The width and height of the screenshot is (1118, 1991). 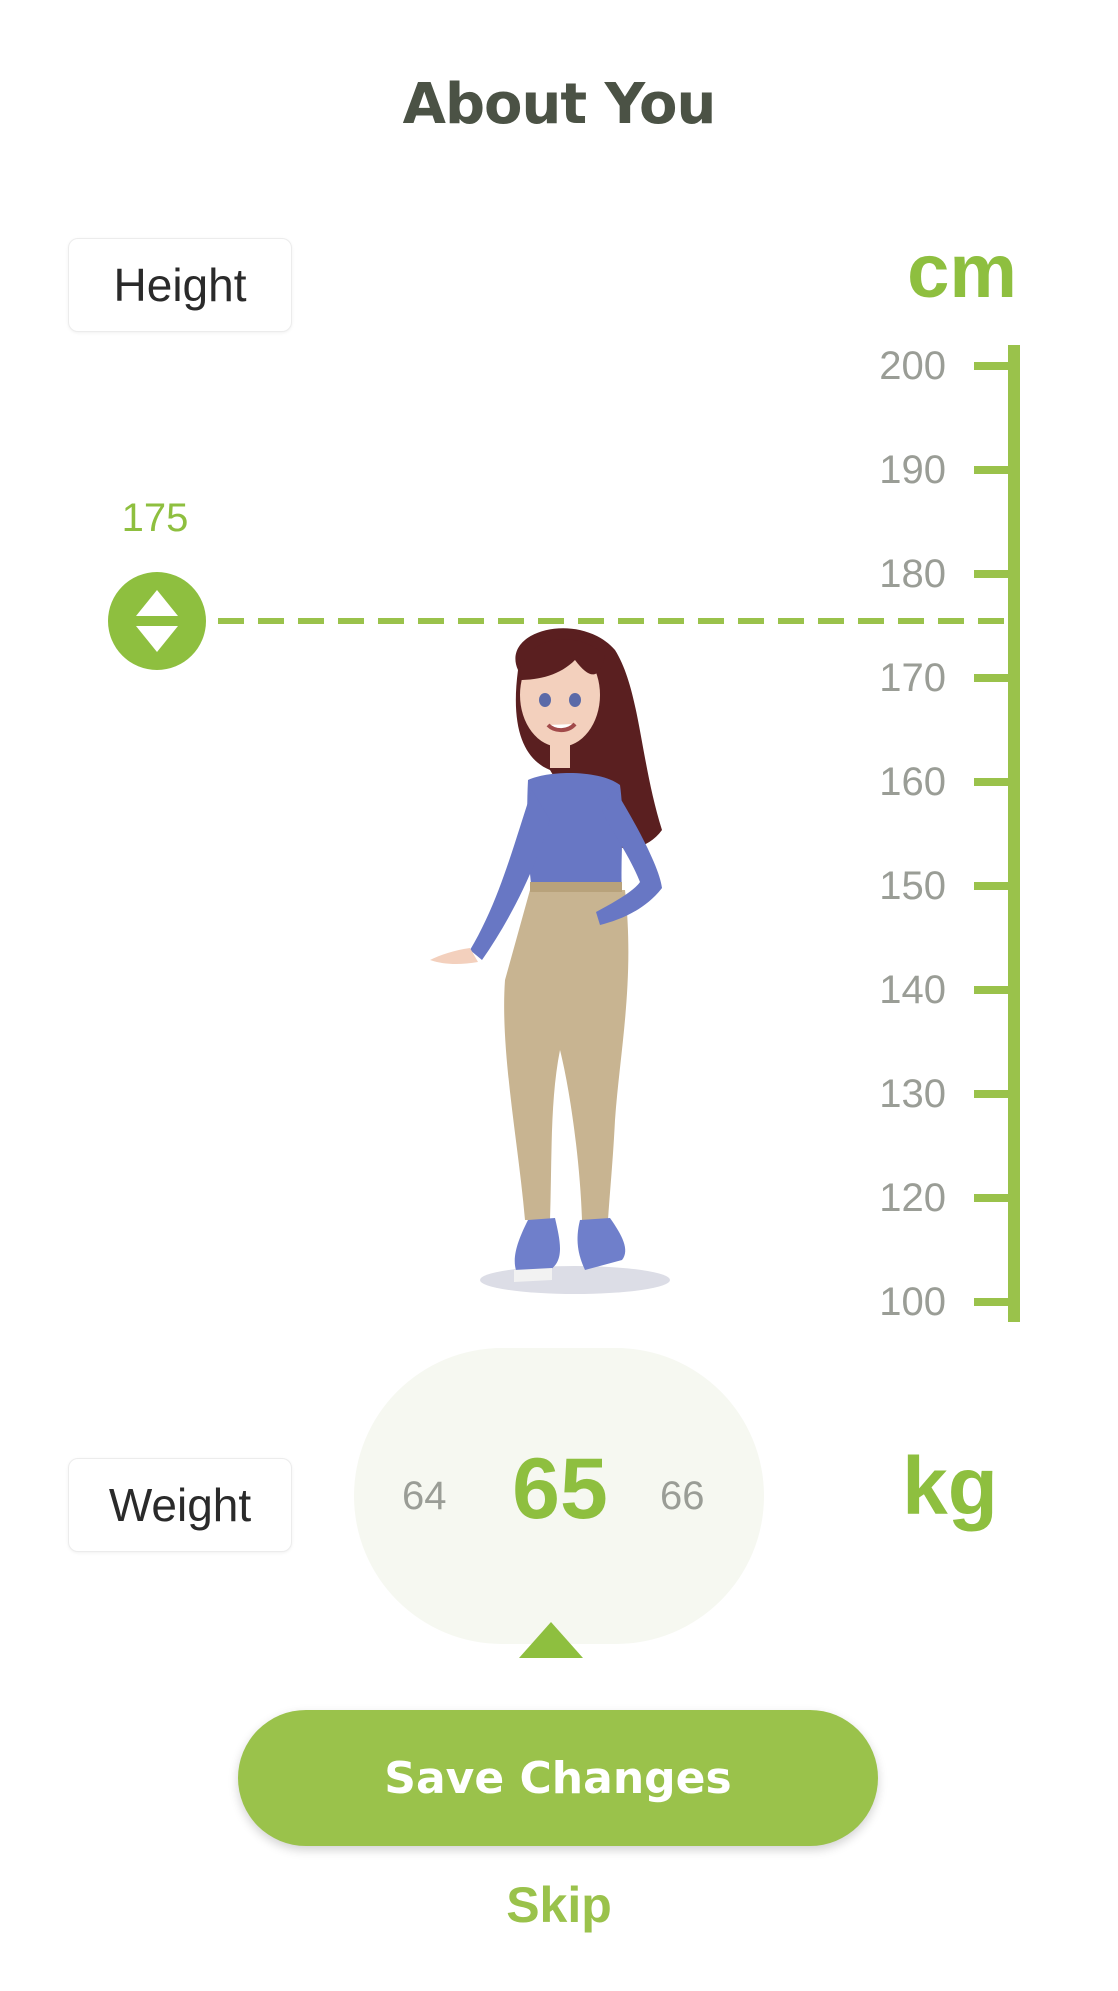 I want to click on character-illustration, so click(x=550, y=961).